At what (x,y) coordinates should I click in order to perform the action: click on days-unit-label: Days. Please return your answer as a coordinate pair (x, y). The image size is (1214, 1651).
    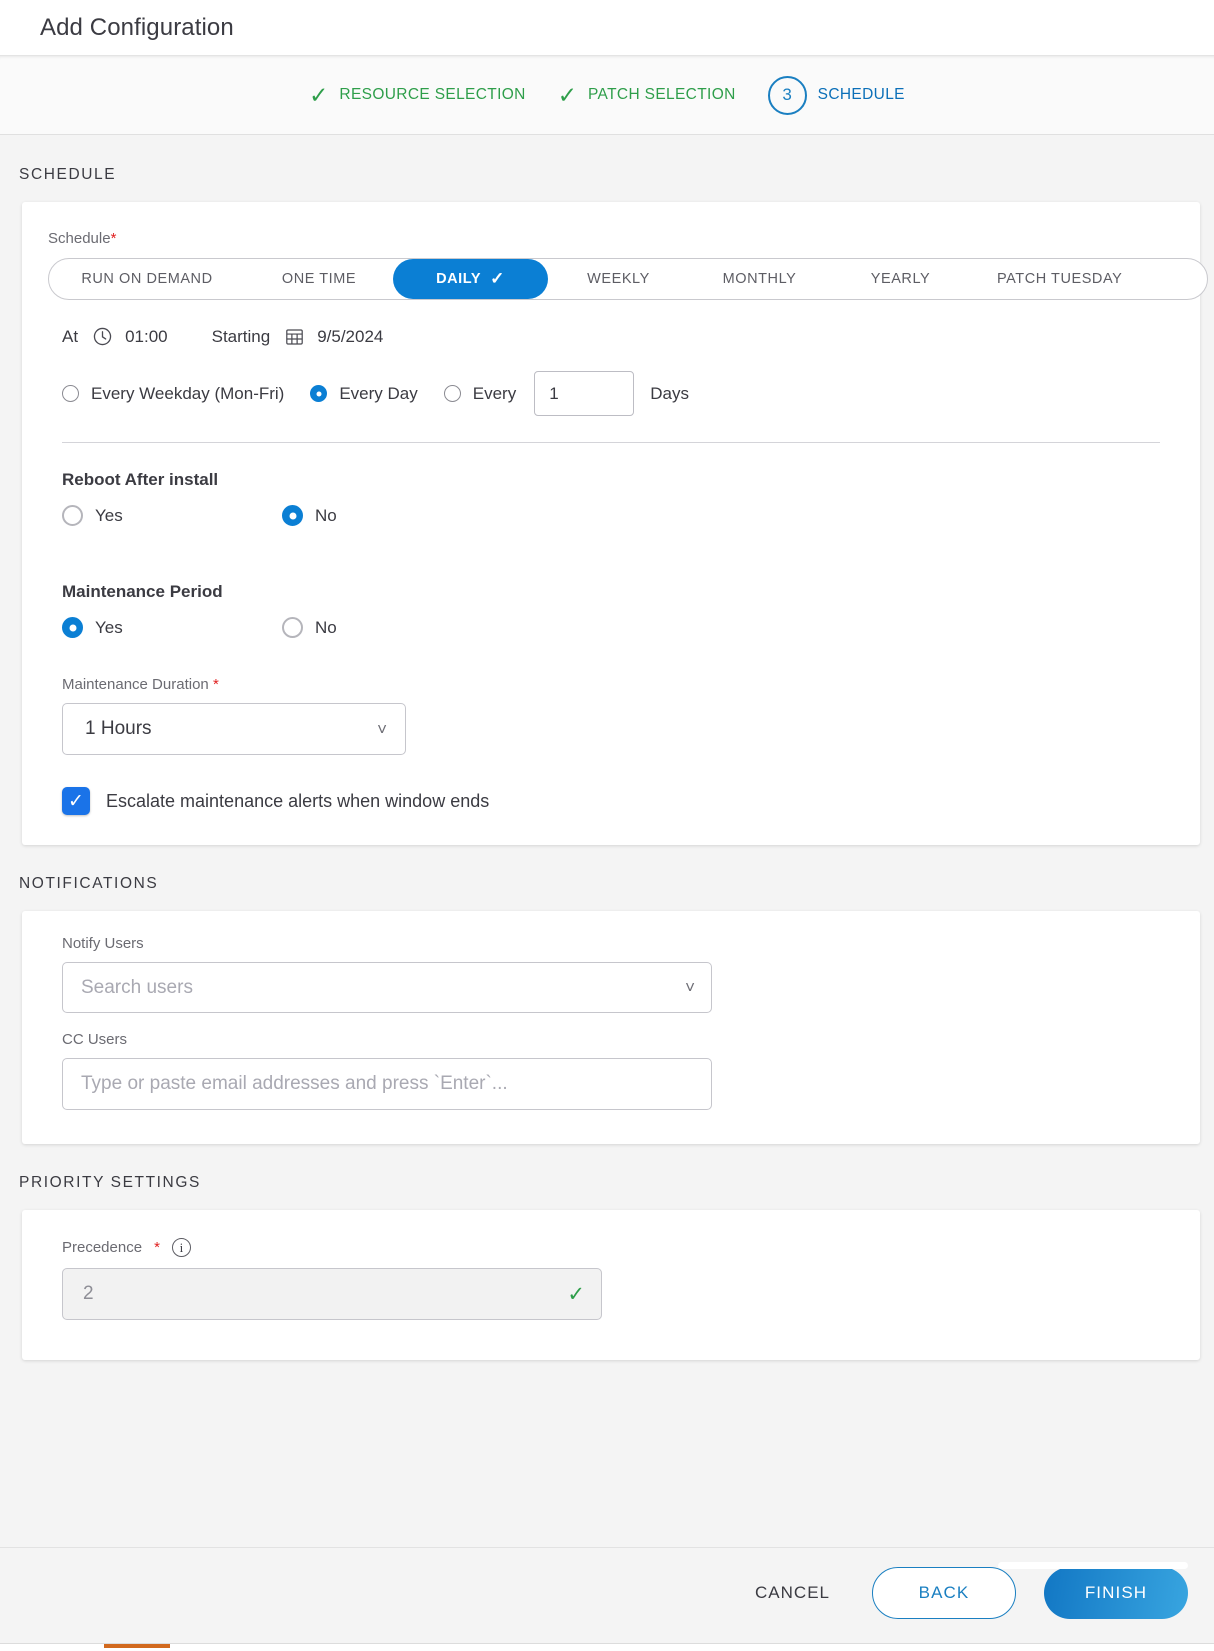
    Looking at the image, I should click on (669, 393).